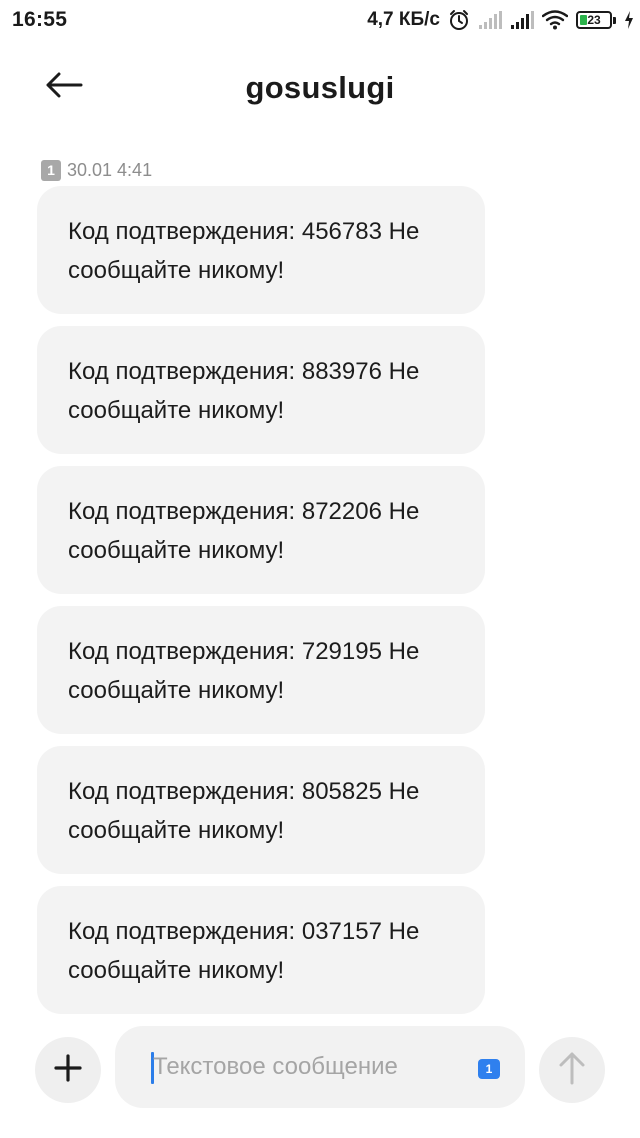 This screenshot has height=1138, width=640. I want to click on compose-bar: 1, so click(320, 1069).